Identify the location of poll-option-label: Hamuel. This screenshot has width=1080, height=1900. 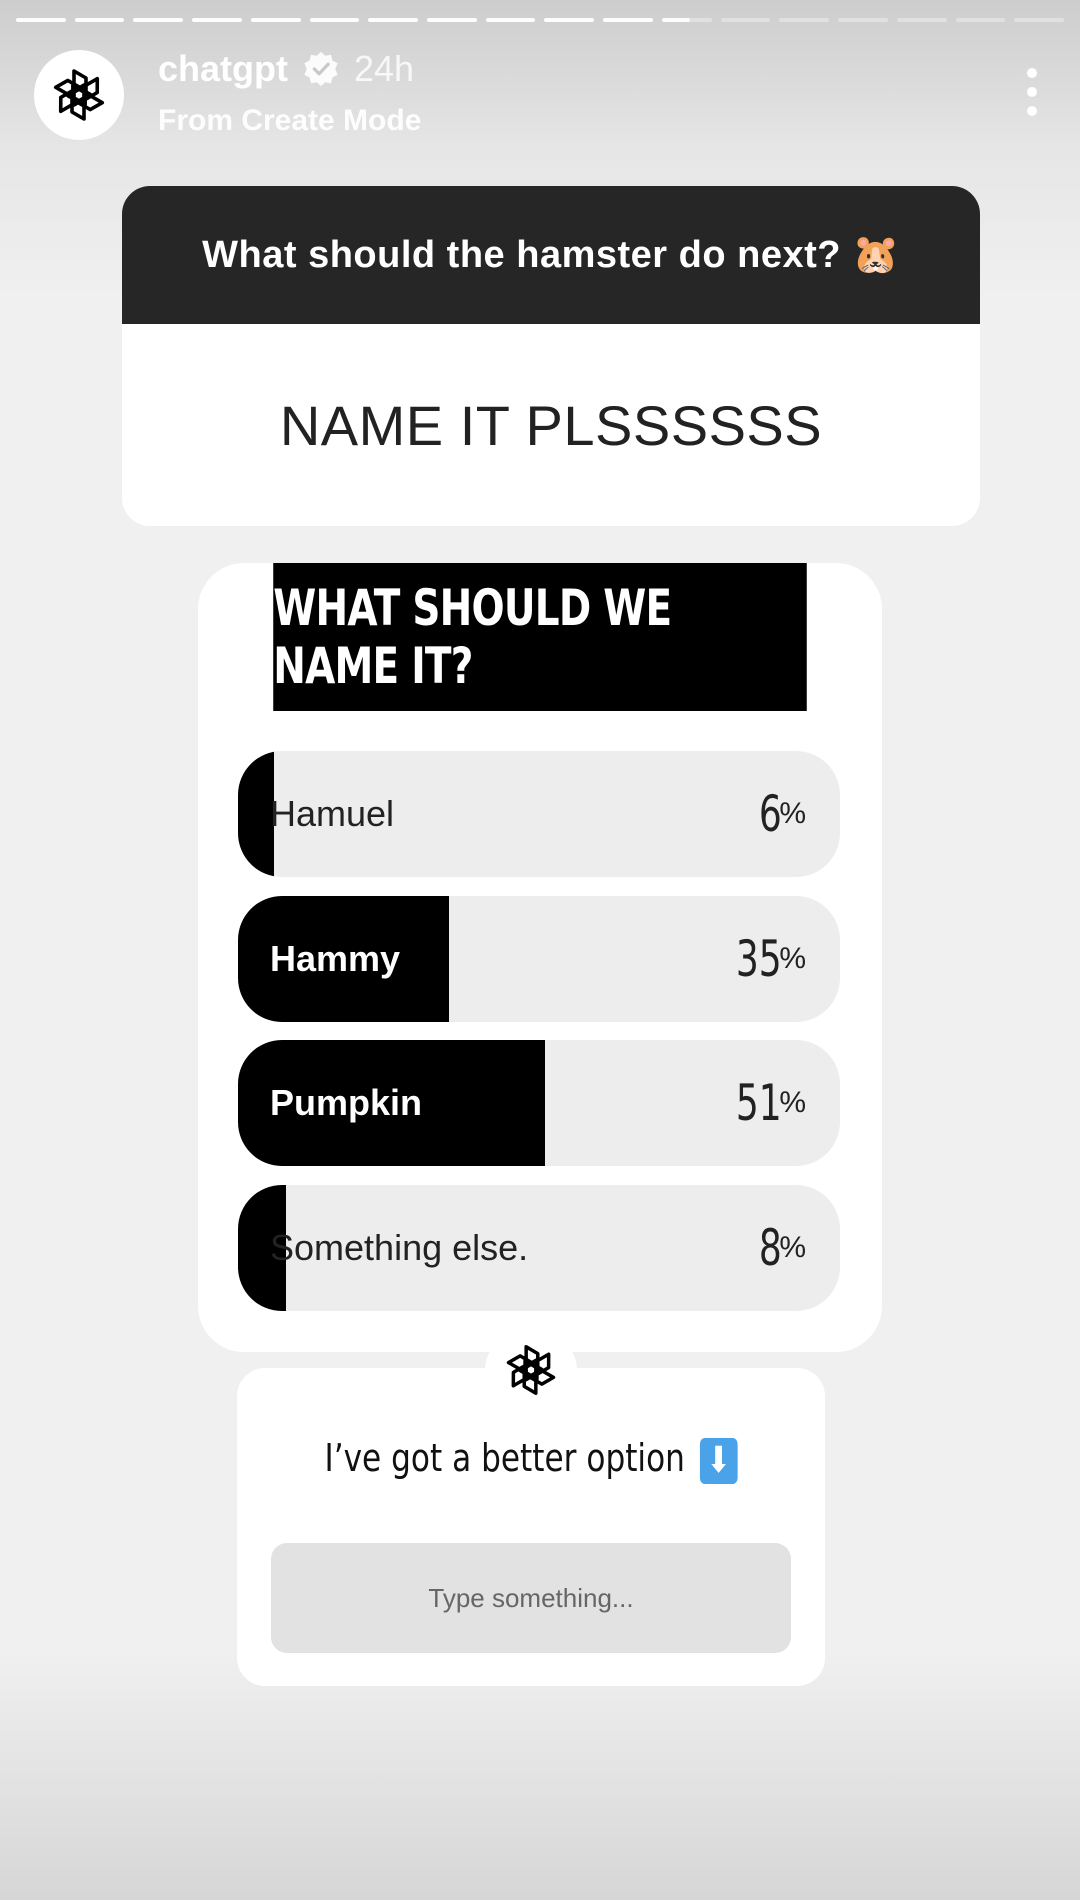
(332, 813).